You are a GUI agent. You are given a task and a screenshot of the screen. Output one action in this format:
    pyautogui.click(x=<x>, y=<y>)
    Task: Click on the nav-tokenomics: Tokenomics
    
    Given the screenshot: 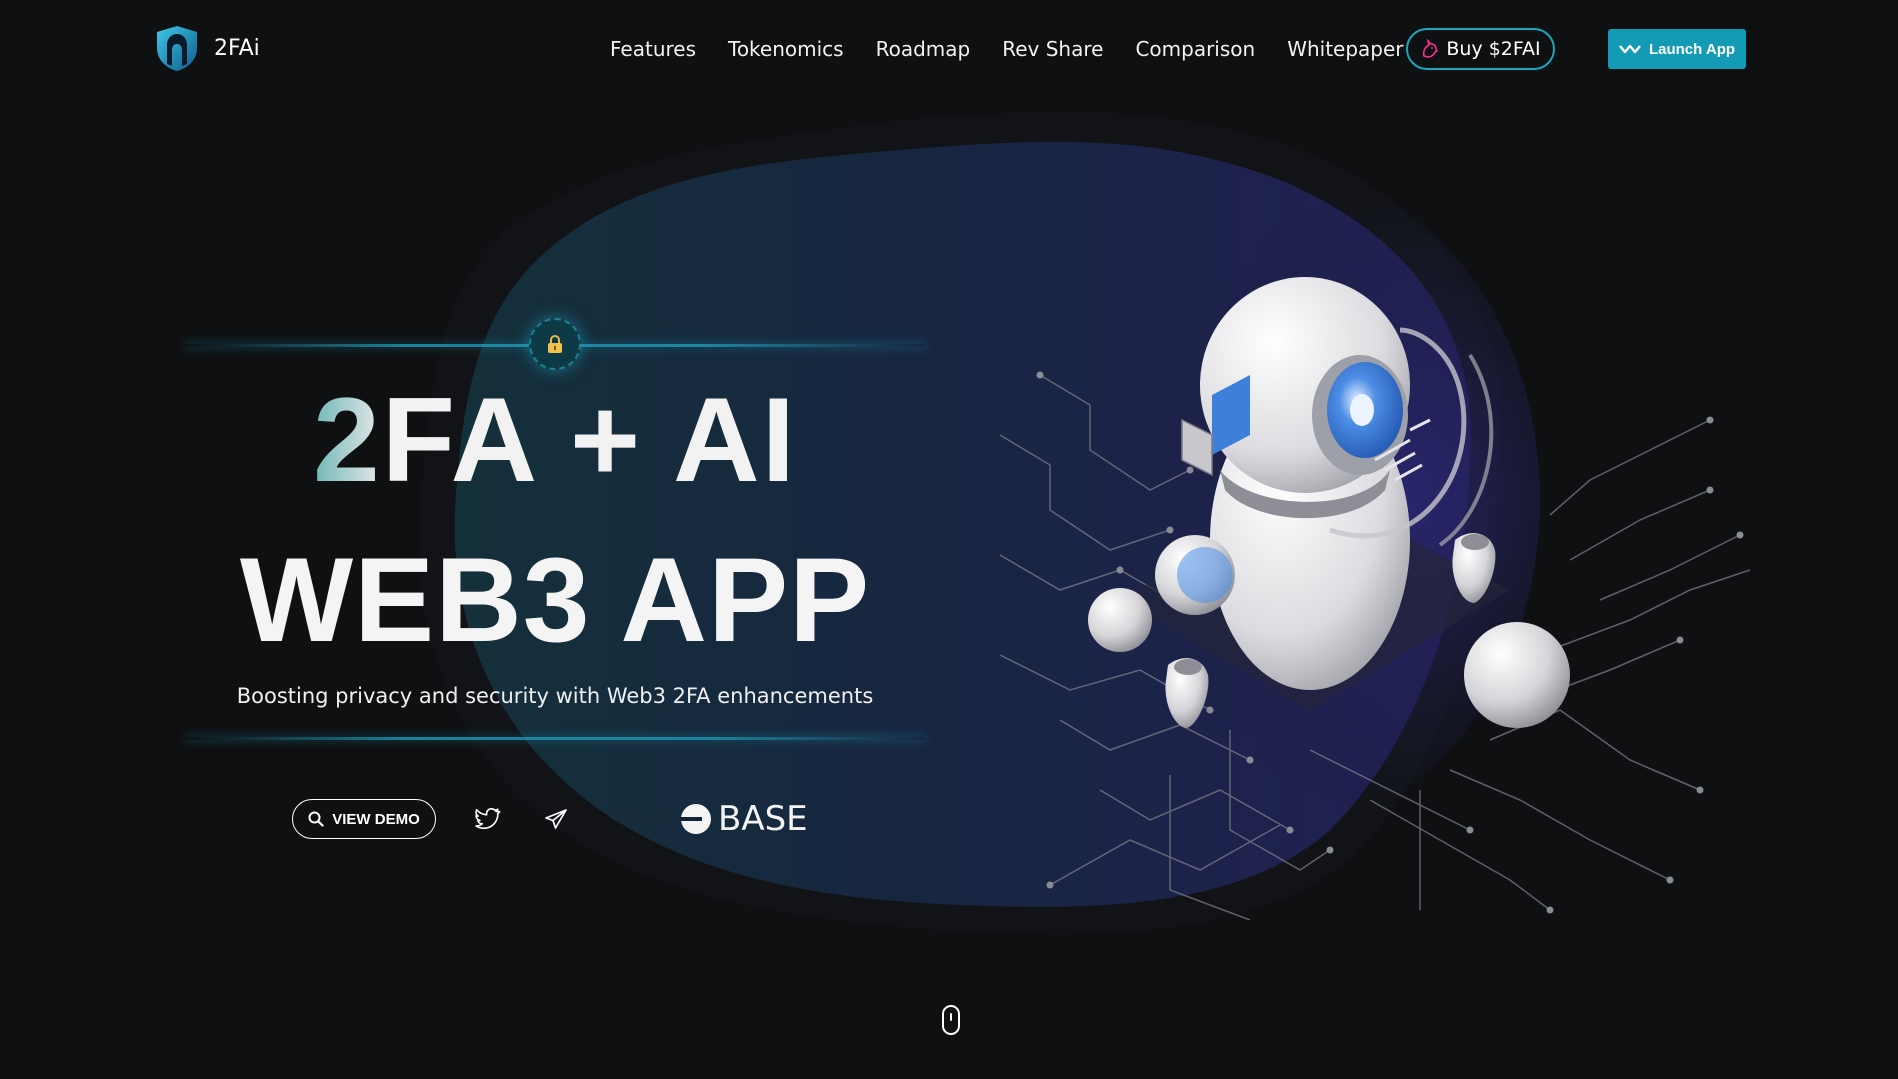 What is the action you would take?
    pyautogui.click(x=786, y=49)
    